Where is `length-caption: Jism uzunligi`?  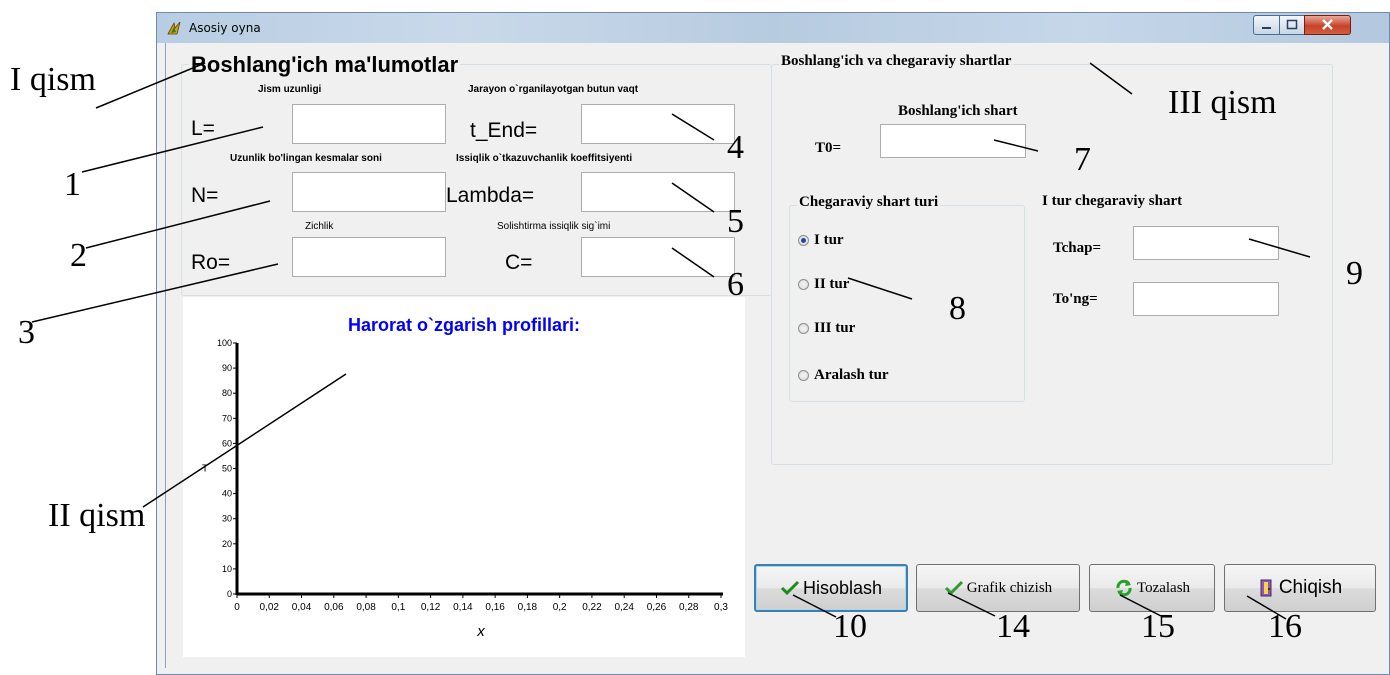
length-caption: Jism uzunligi is located at coordinates (290, 89).